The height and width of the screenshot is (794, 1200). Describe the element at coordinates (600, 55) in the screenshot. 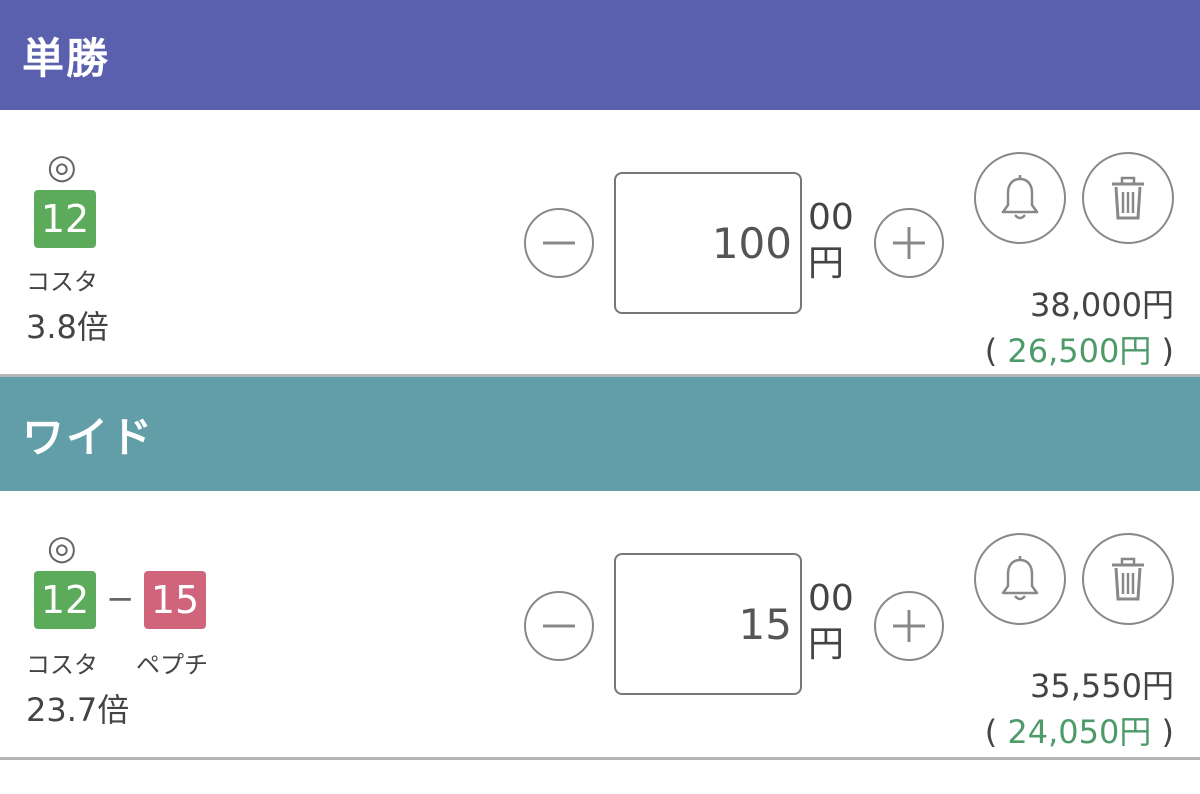

I see `section-header-win: 単勝` at that location.